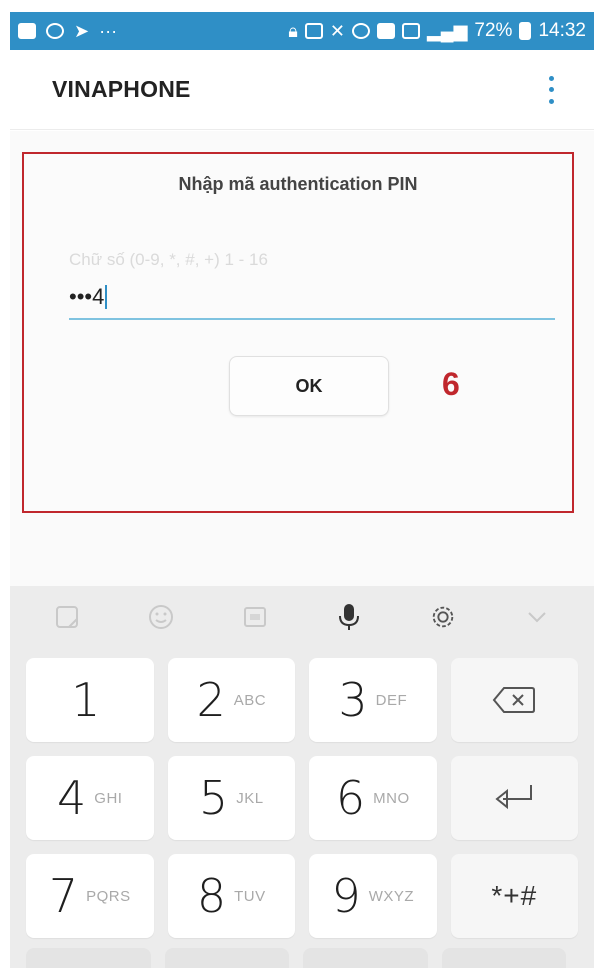 This screenshot has width=596, height=968. I want to click on key-letters: GHI, so click(108, 798).